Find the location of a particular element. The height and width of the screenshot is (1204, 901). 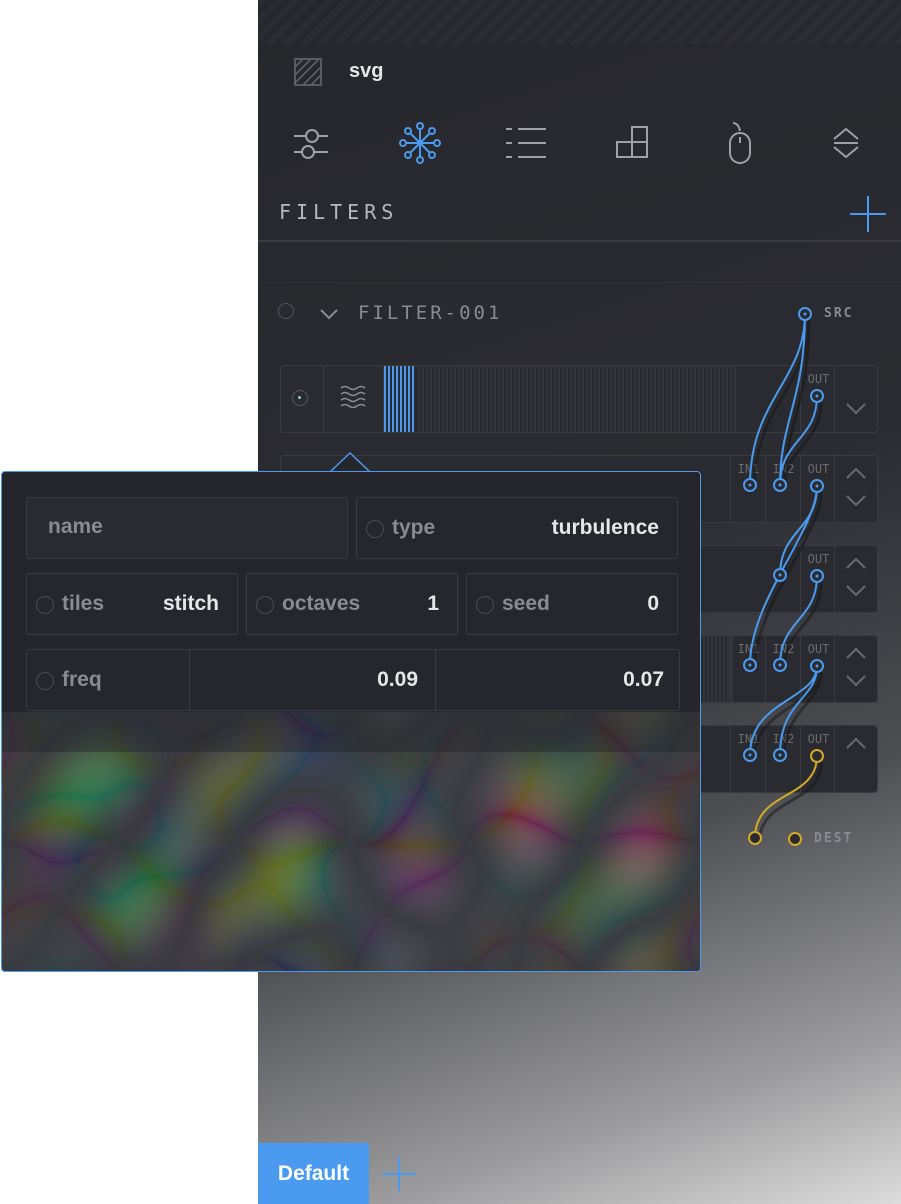

tiles-field: tiles stitch is located at coordinates (132, 604).